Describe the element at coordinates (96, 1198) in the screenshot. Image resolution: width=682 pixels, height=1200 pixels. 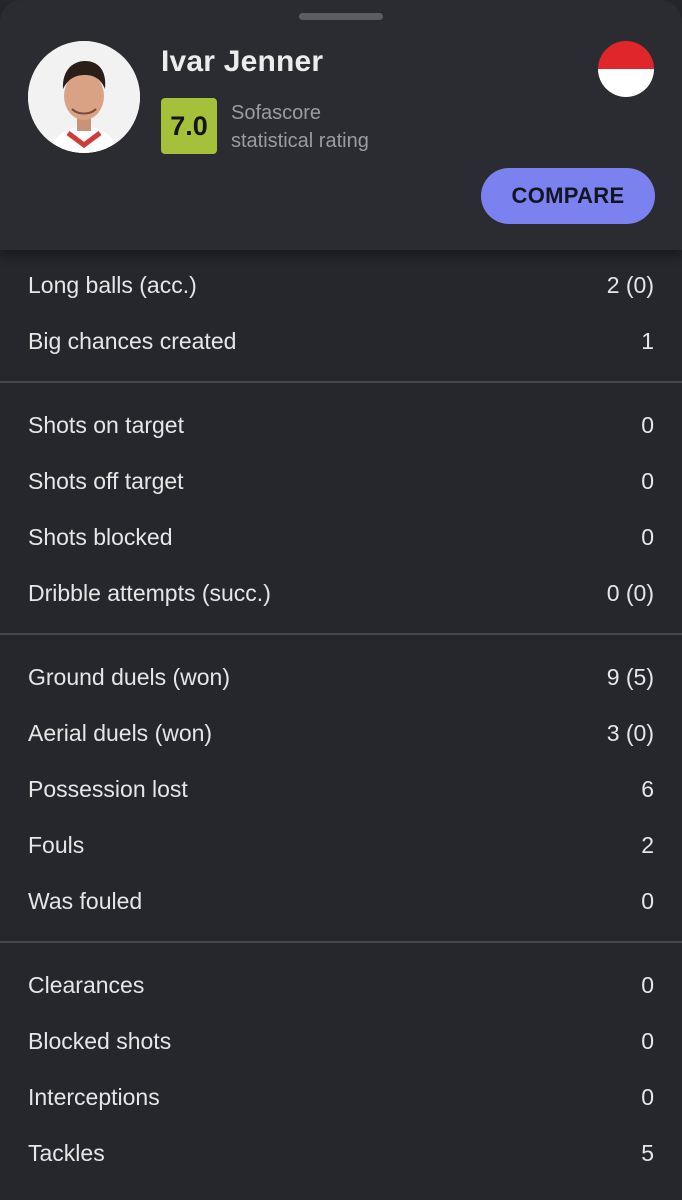
I see `stat-label: Dribbled past` at that location.